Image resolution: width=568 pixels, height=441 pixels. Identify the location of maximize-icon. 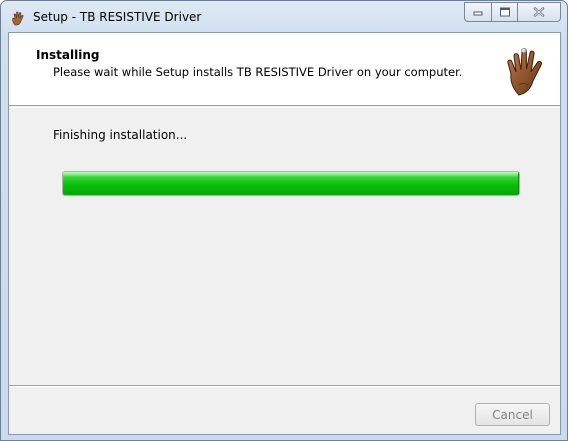
(504, 12).